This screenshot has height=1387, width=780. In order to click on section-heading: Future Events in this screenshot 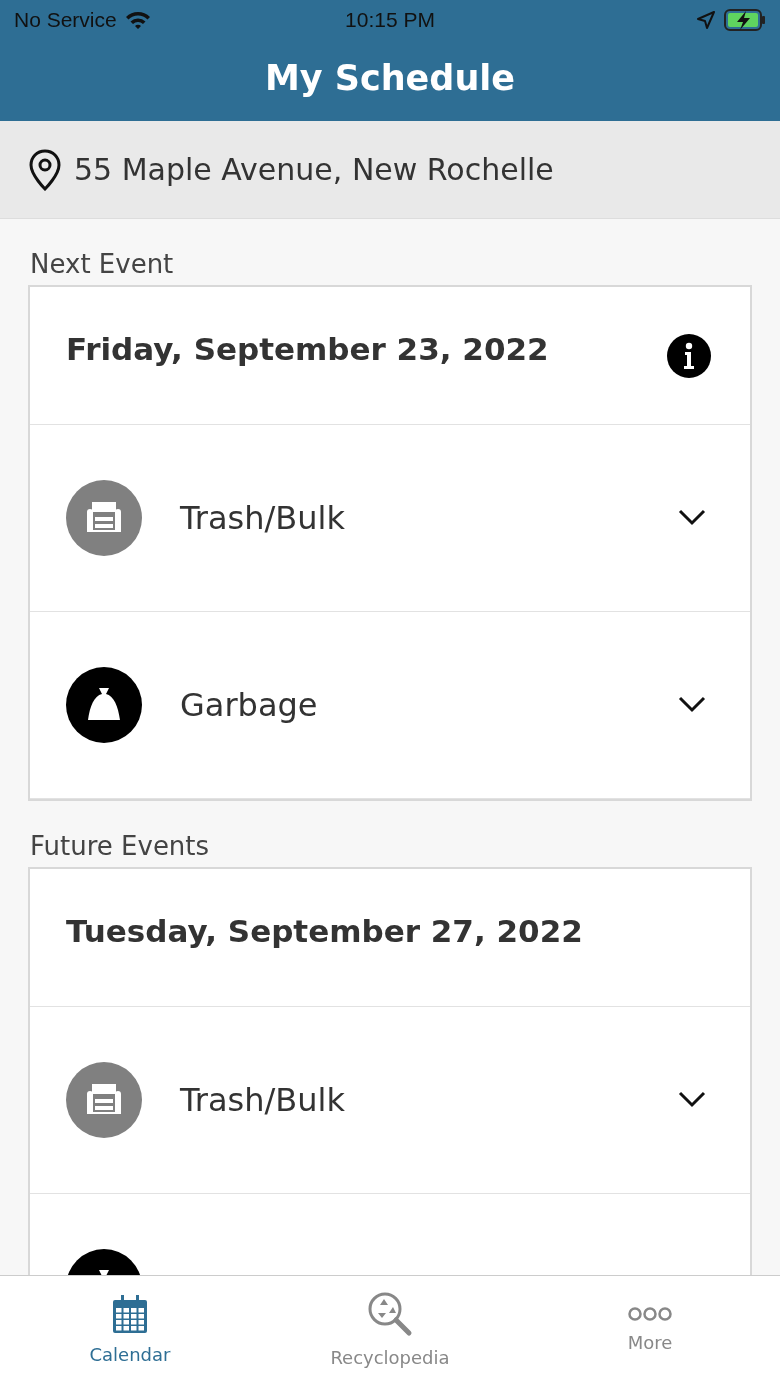, I will do `click(120, 846)`.